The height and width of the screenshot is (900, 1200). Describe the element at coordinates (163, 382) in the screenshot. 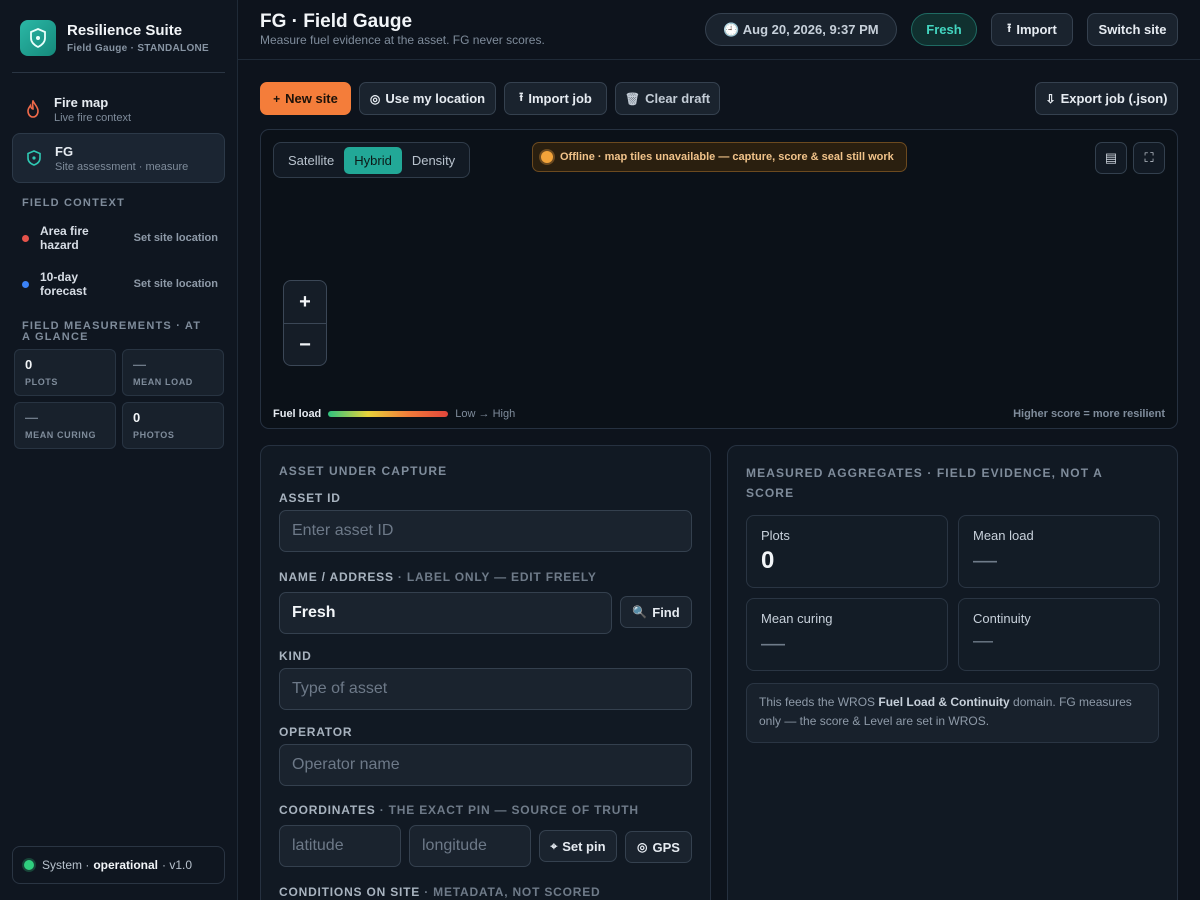

I see `stat-label: MEAN LOAD` at that location.